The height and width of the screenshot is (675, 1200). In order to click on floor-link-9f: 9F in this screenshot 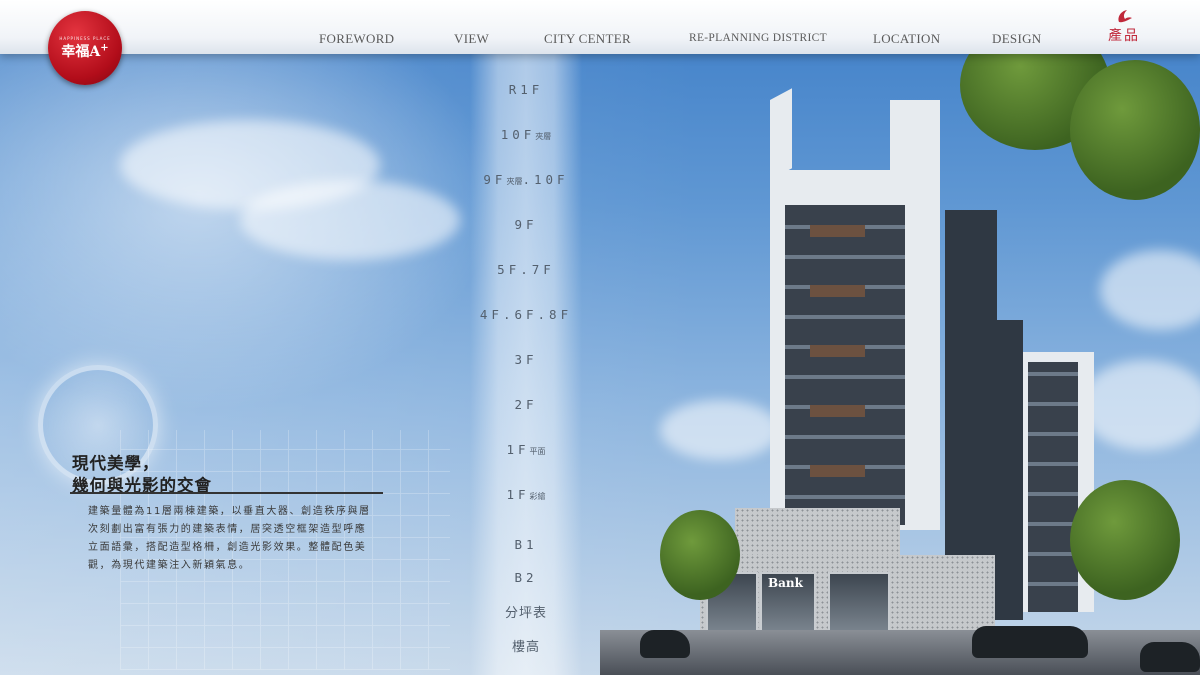, I will do `click(526, 224)`.